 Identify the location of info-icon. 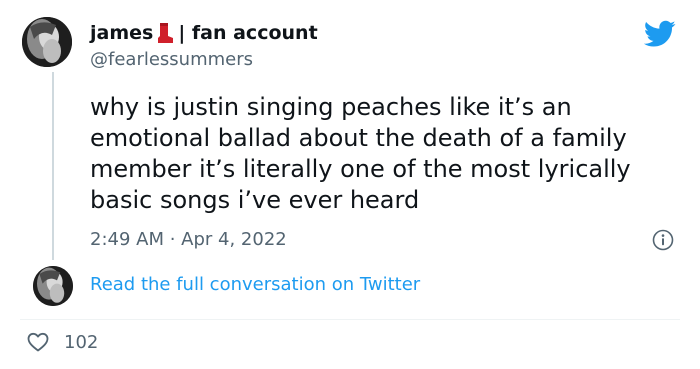
(663, 240).